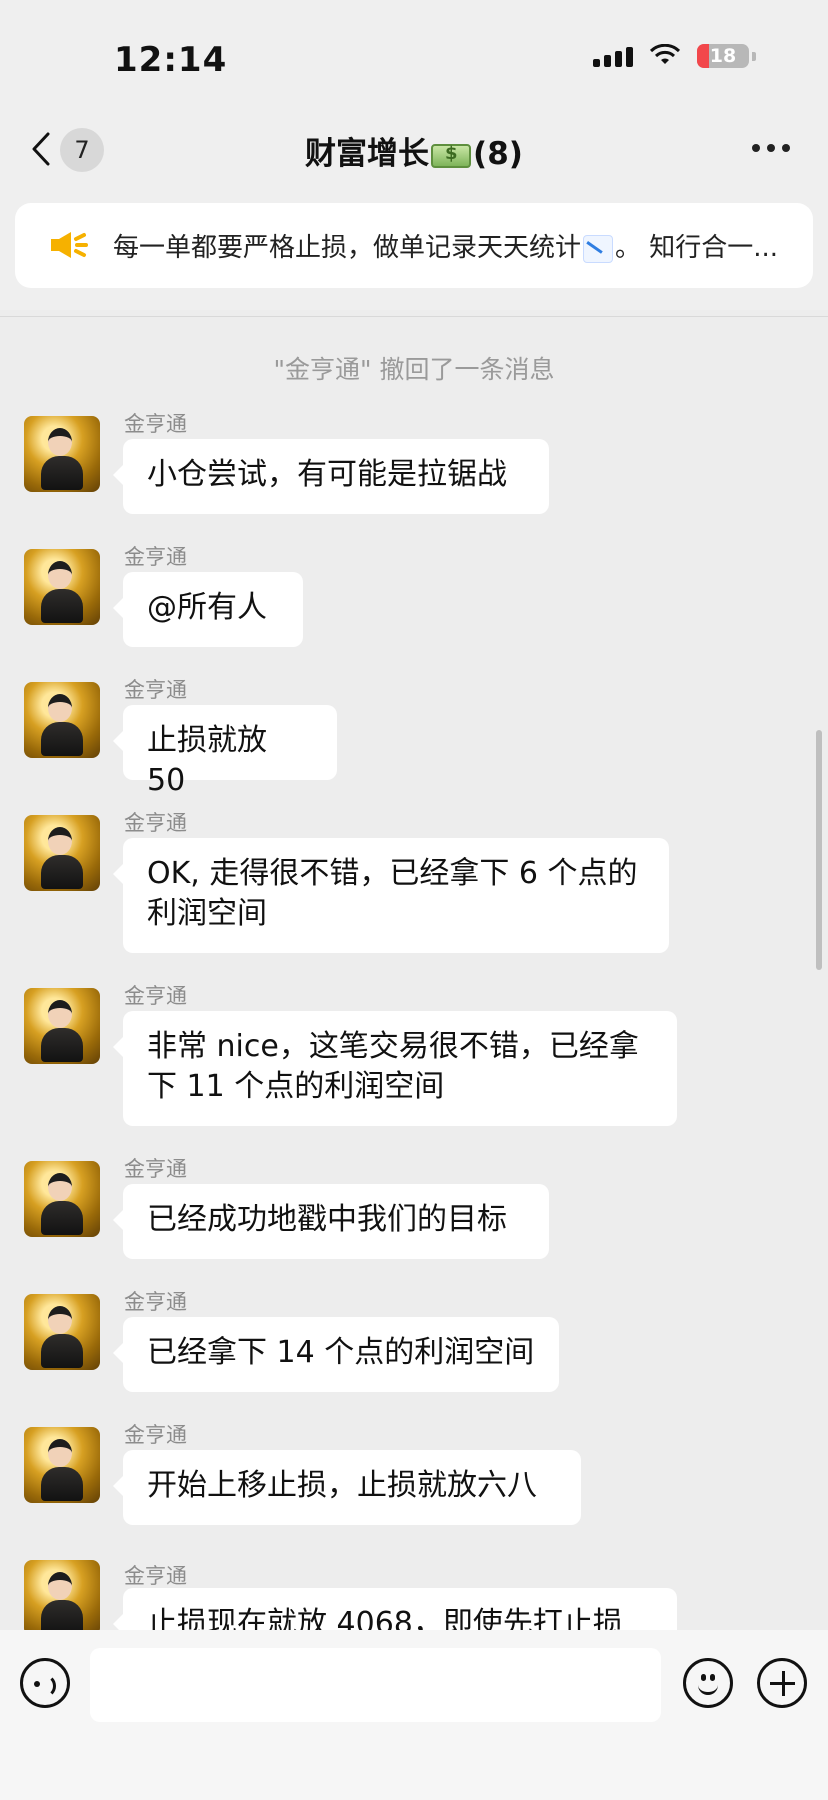  Describe the element at coordinates (414, 316) in the screenshot. I see `header-divider` at that location.